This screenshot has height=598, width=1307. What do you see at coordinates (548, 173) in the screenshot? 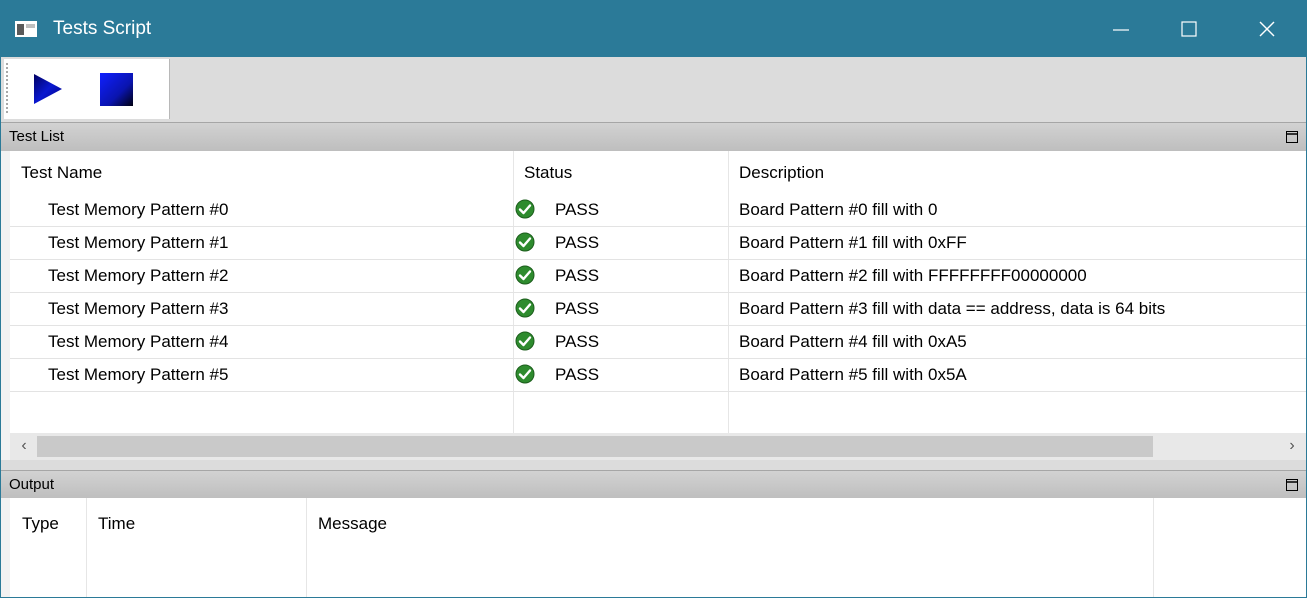
I see `column-header-status: Status` at bounding box center [548, 173].